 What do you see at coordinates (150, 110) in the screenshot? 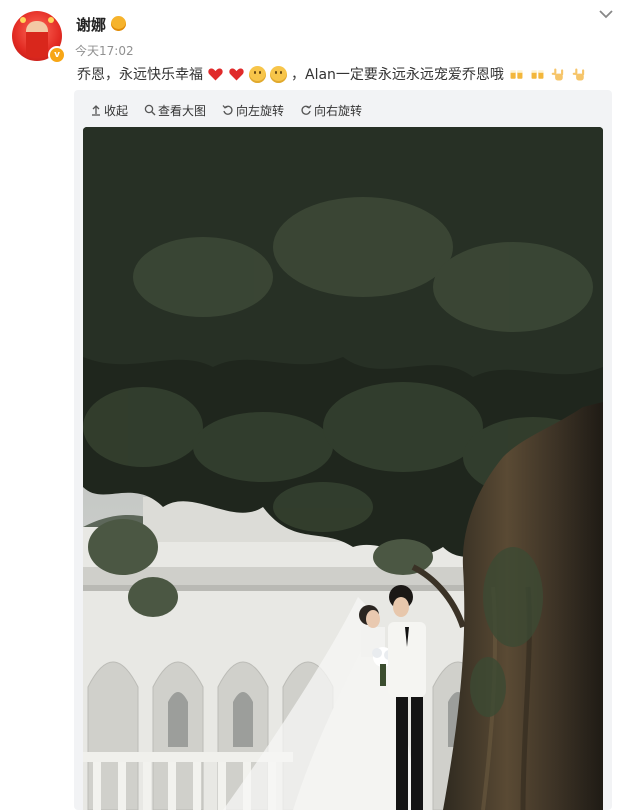
I see `search-icon` at bounding box center [150, 110].